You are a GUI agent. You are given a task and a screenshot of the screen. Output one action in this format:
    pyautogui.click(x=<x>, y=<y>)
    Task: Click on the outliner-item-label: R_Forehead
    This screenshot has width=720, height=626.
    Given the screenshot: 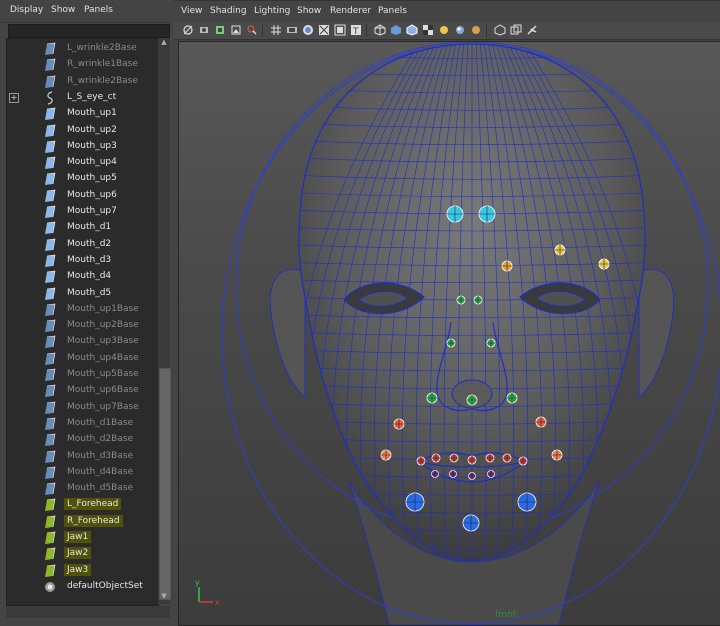 What is the action you would take?
    pyautogui.click(x=93, y=520)
    